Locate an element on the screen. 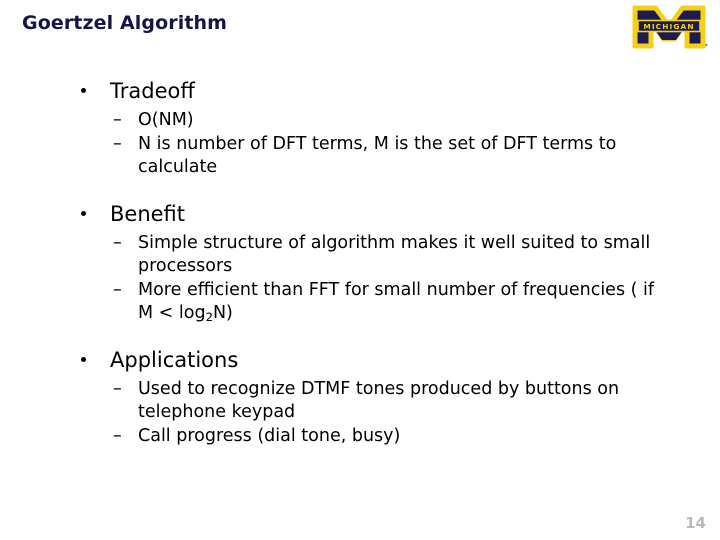 Image resolution: width=720 pixels, height=540 pixels. sub-bullet-label: O(NM) is located at coordinates (166, 120).